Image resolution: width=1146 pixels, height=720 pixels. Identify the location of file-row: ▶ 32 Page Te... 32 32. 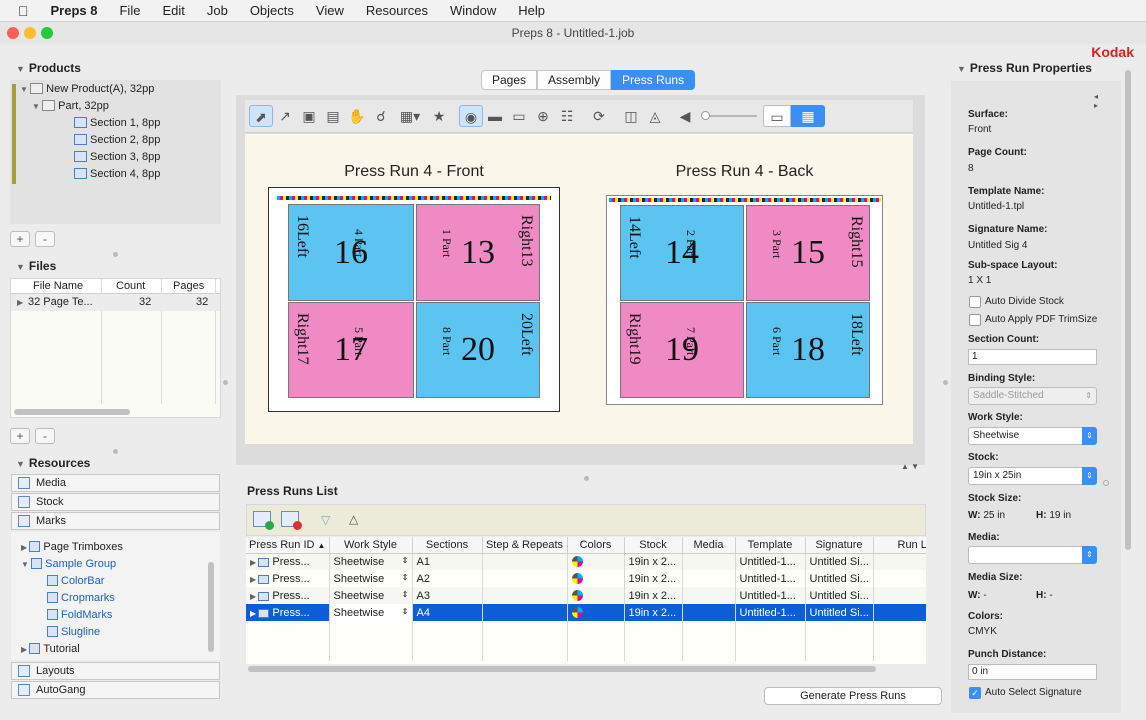
(115, 302).